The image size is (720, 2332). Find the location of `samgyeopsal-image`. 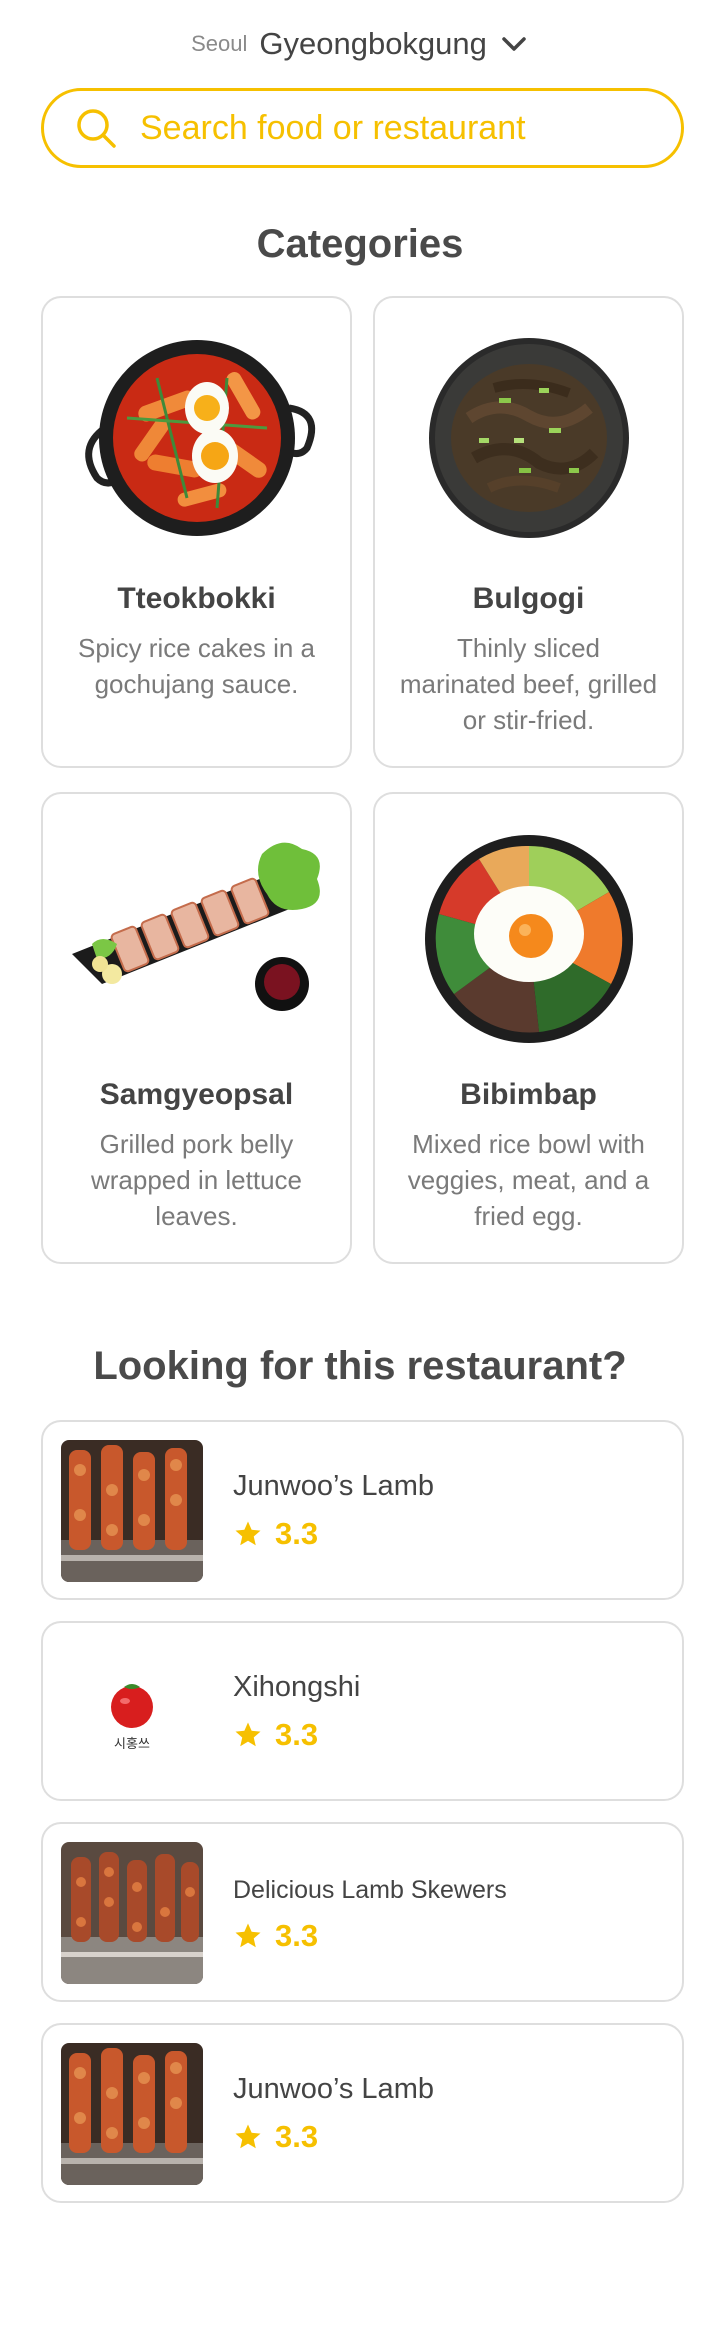

samgyeopsal-image is located at coordinates (196, 934).